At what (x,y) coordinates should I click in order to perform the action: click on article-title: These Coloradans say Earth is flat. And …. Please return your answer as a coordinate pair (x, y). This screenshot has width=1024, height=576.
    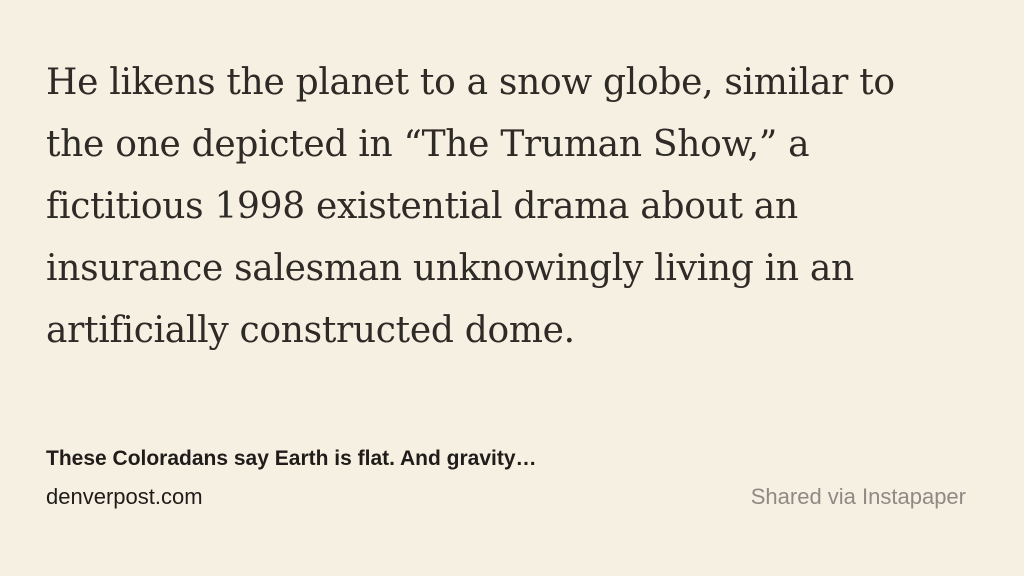
    Looking at the image, I should click on (291, 459).